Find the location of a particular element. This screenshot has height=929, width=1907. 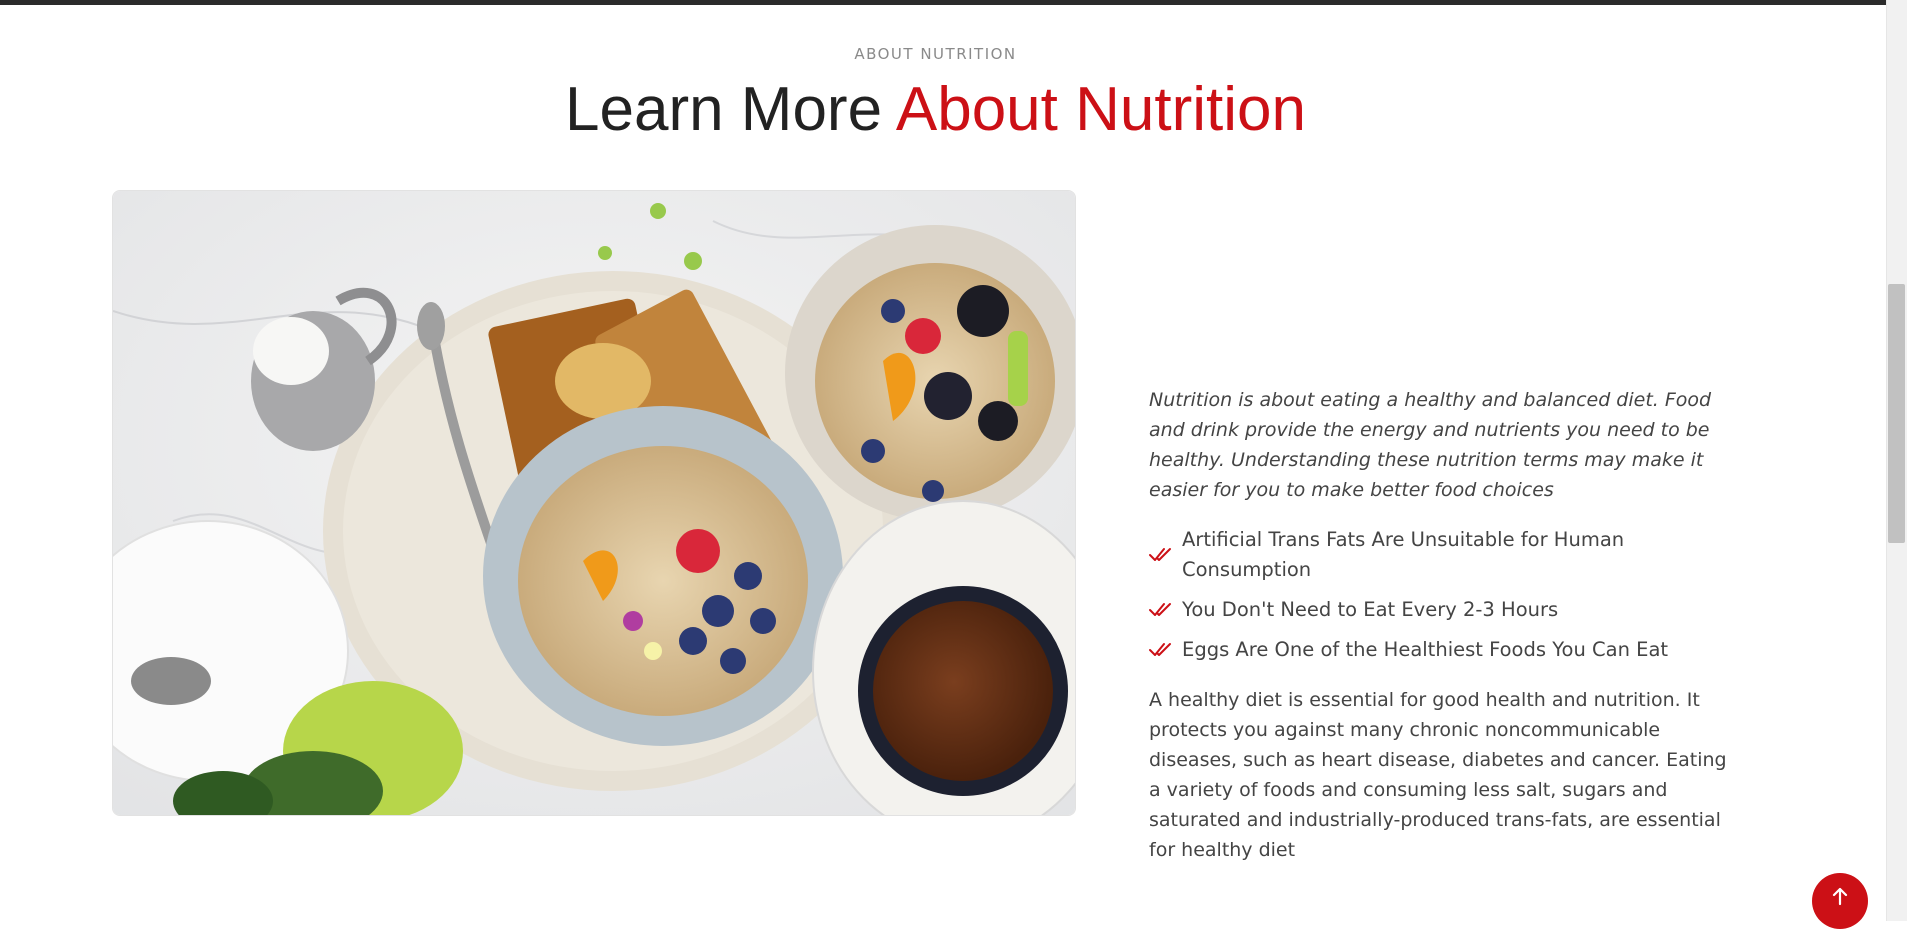

scrollbar-thumb is located at coordinates (1896, 413).